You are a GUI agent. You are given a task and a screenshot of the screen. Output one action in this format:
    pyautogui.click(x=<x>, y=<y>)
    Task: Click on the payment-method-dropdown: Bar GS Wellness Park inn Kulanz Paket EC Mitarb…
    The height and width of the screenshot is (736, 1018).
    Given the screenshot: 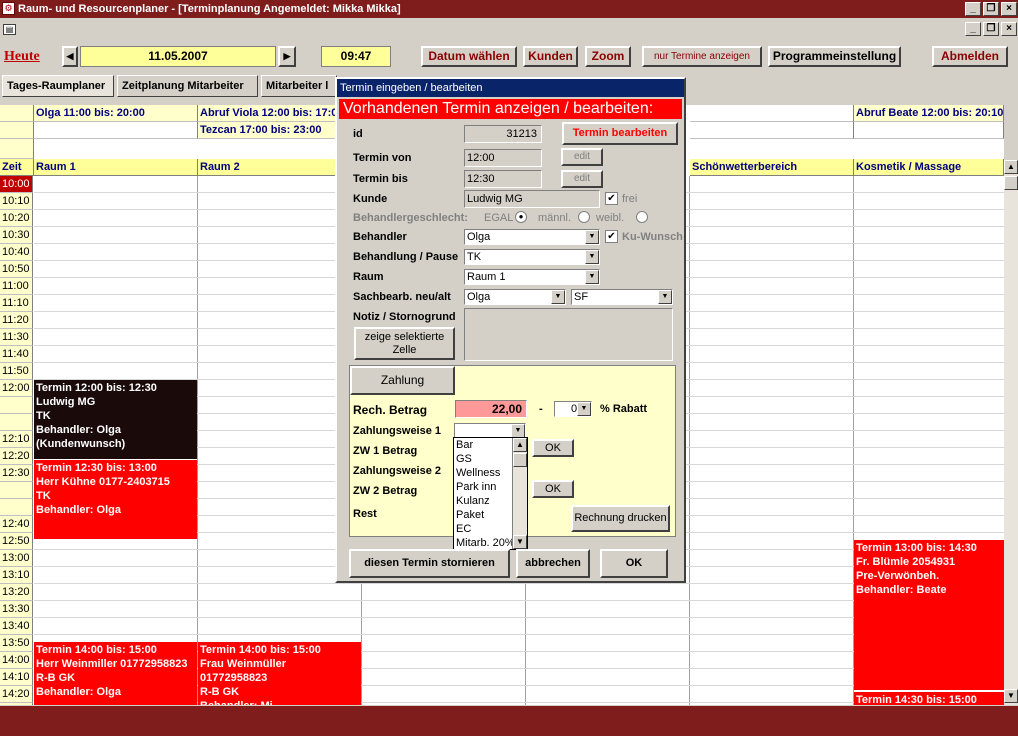 What is the action you would take?
    pyautogui.click(x=490, y=493)
    